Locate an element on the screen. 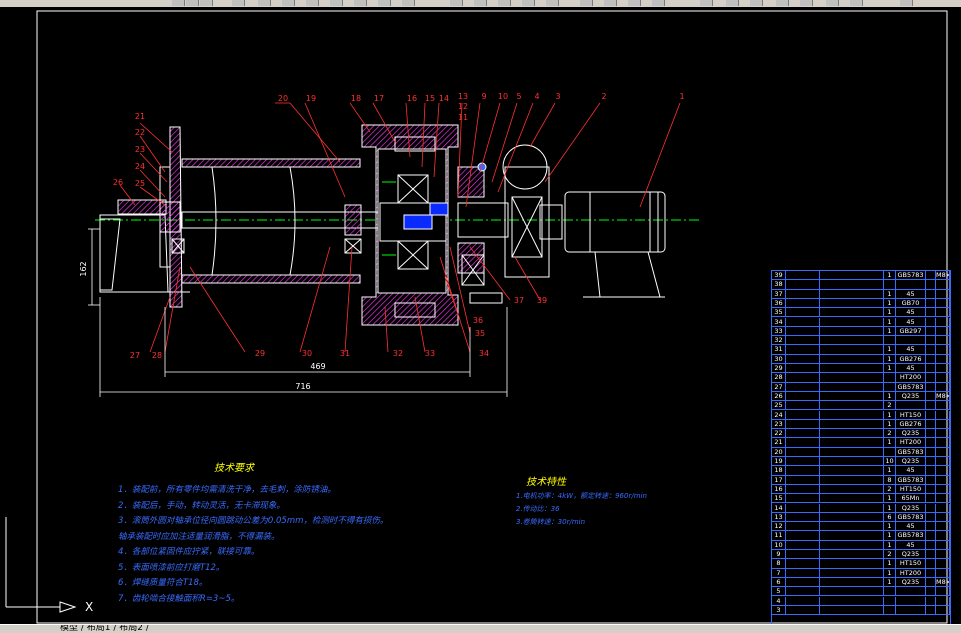 The image size is (961, 633). part-number-label: 23 is located at coordinates (140, 149).